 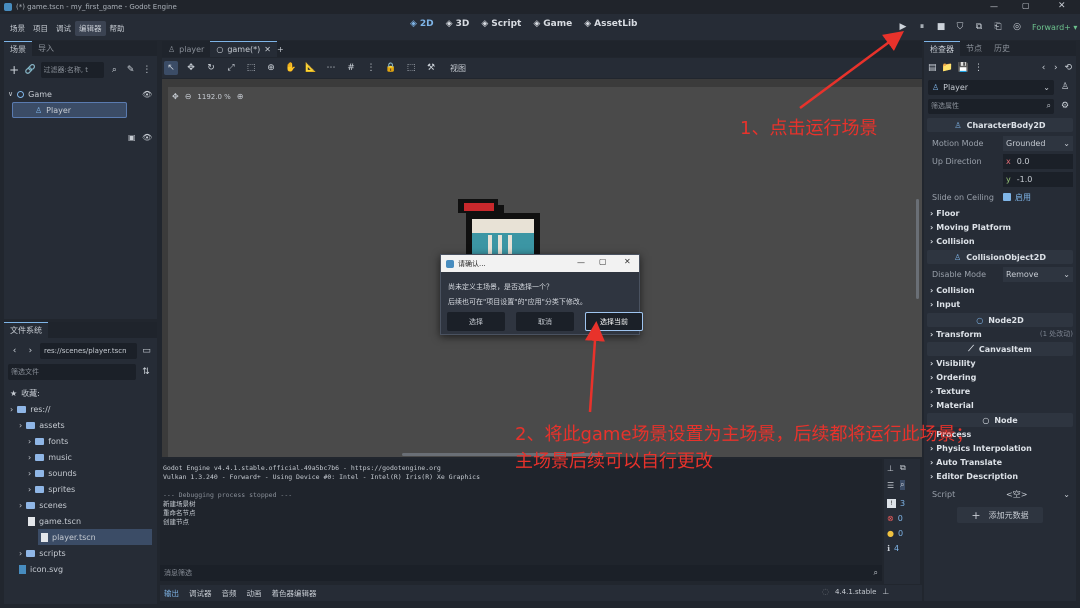 What do you see at coordinates (614, 461) in the screenshot?
I see `annotation-step2-line2: 主场景后续可以自行更改` at bounding box center [614, 461].